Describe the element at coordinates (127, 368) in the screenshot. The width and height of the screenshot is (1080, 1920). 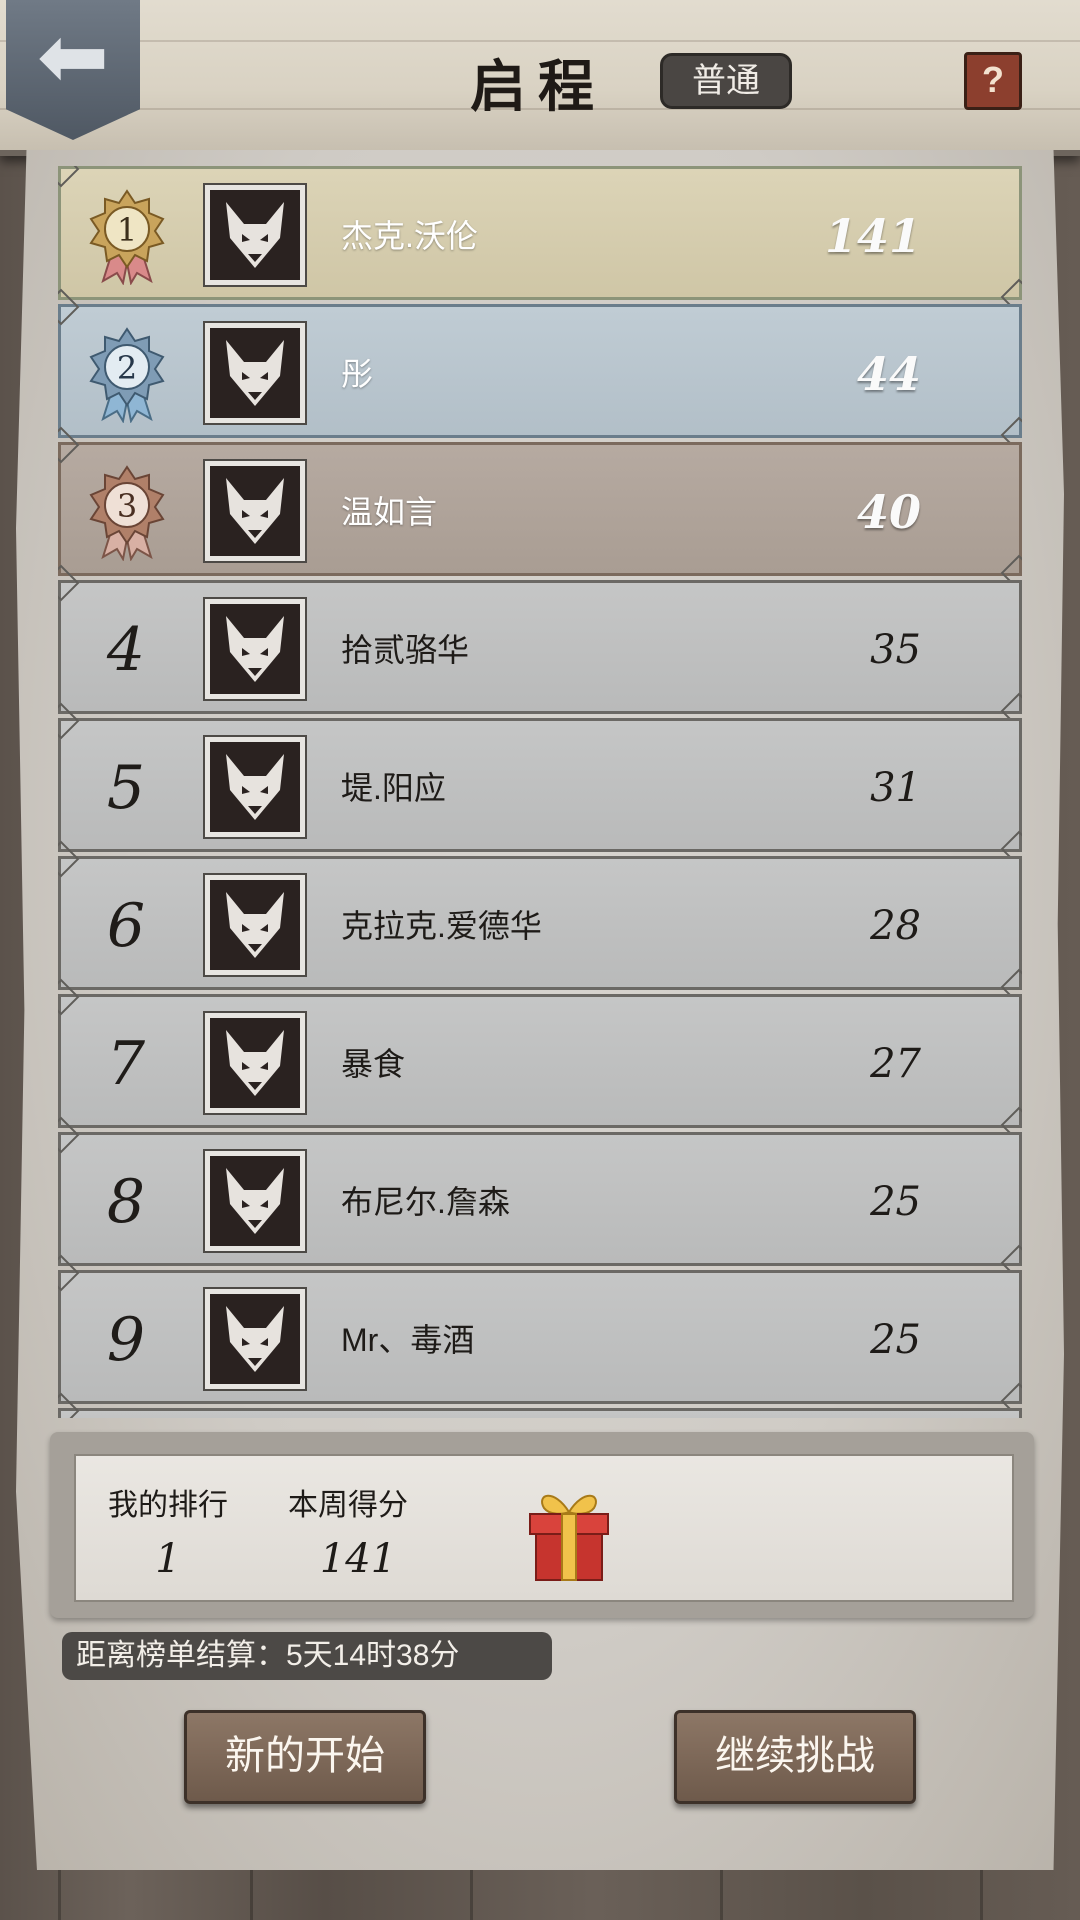
I see `medal-number: 2` at that location.